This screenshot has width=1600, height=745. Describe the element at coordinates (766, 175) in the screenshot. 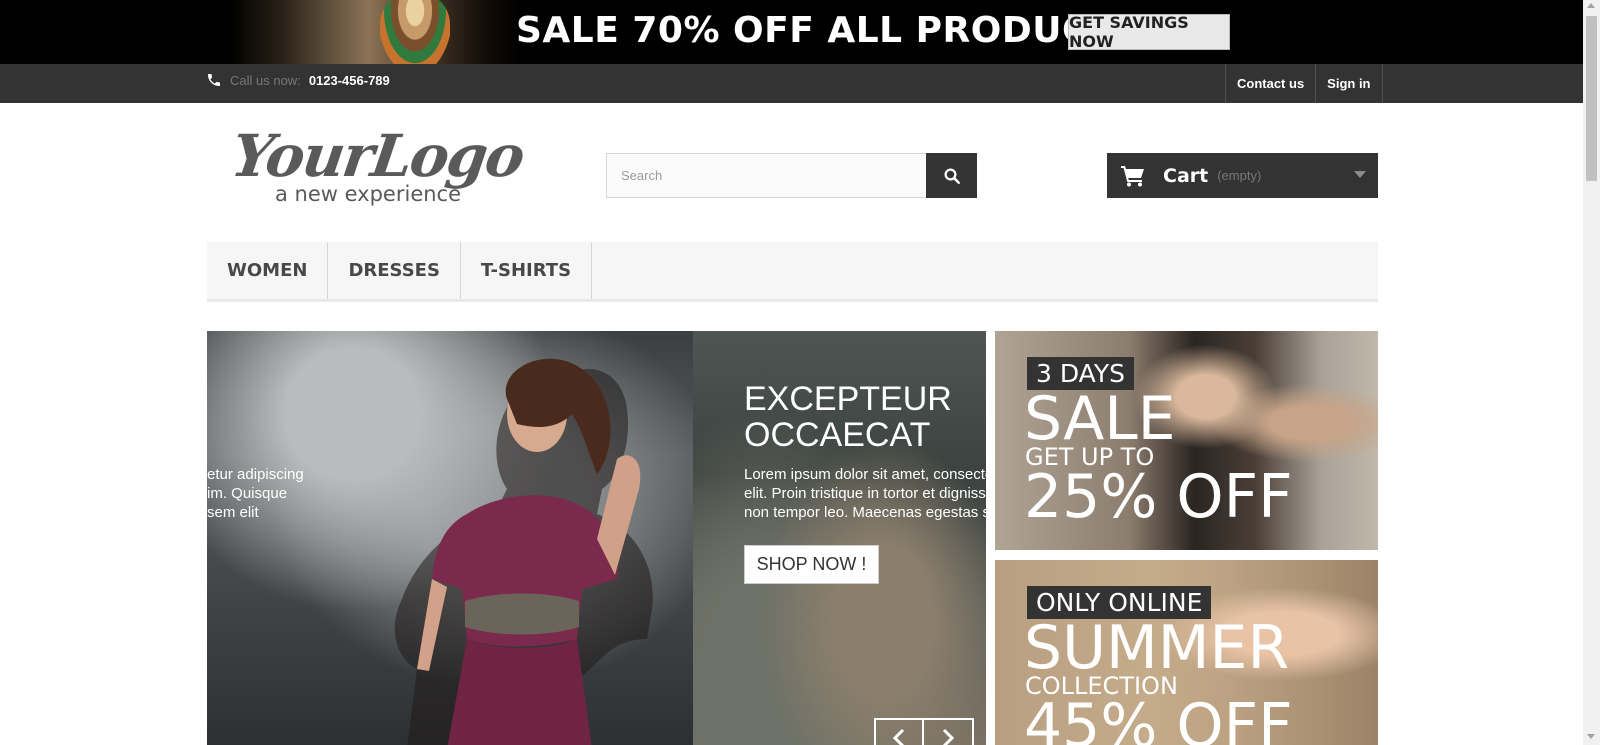

I see `search-input` at that location.